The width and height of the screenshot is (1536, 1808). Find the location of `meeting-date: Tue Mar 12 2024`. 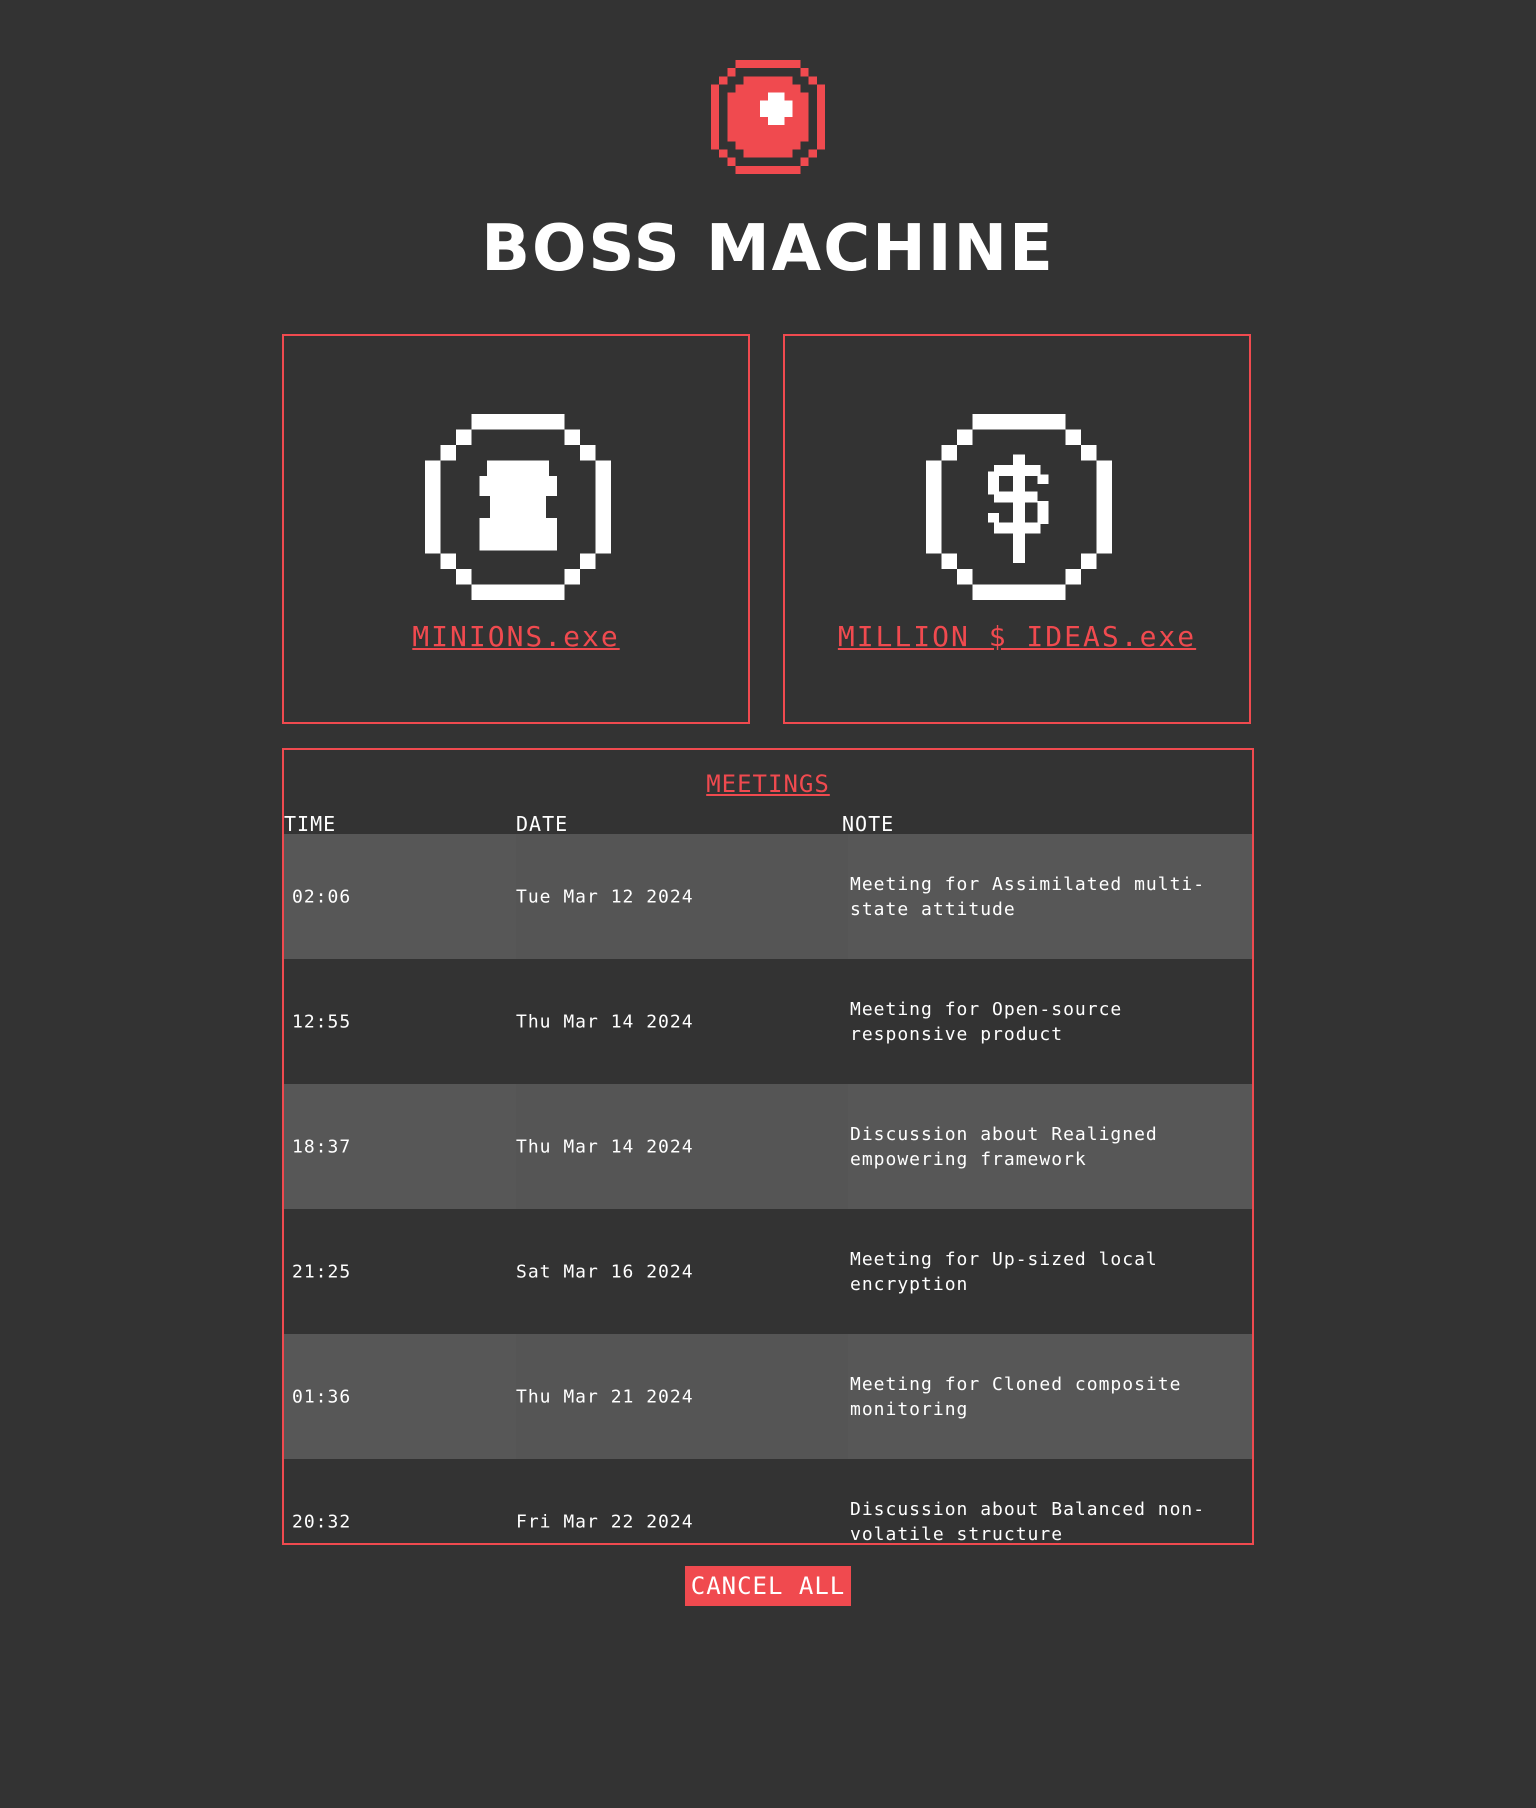

meeting-date: Tue Mar 12 2024 is located at coordinates (605, 896).